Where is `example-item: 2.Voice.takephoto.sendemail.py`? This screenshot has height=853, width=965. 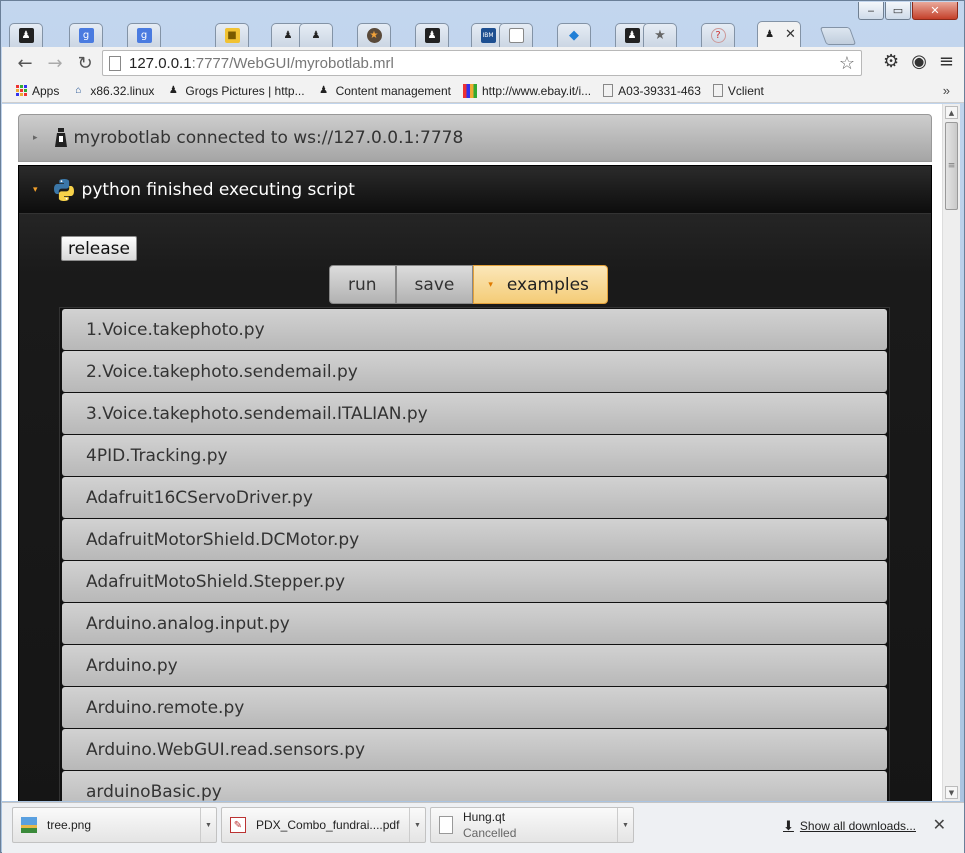
example-item: 2.Voice.takephoto.sendemail.py is located at coordinates (474, 371).